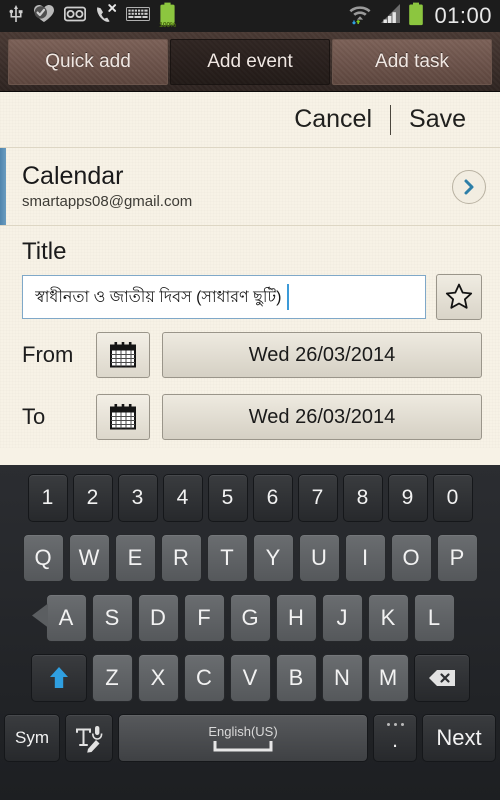  I want to click on tab-add-task: Add task, so click(412, 61).